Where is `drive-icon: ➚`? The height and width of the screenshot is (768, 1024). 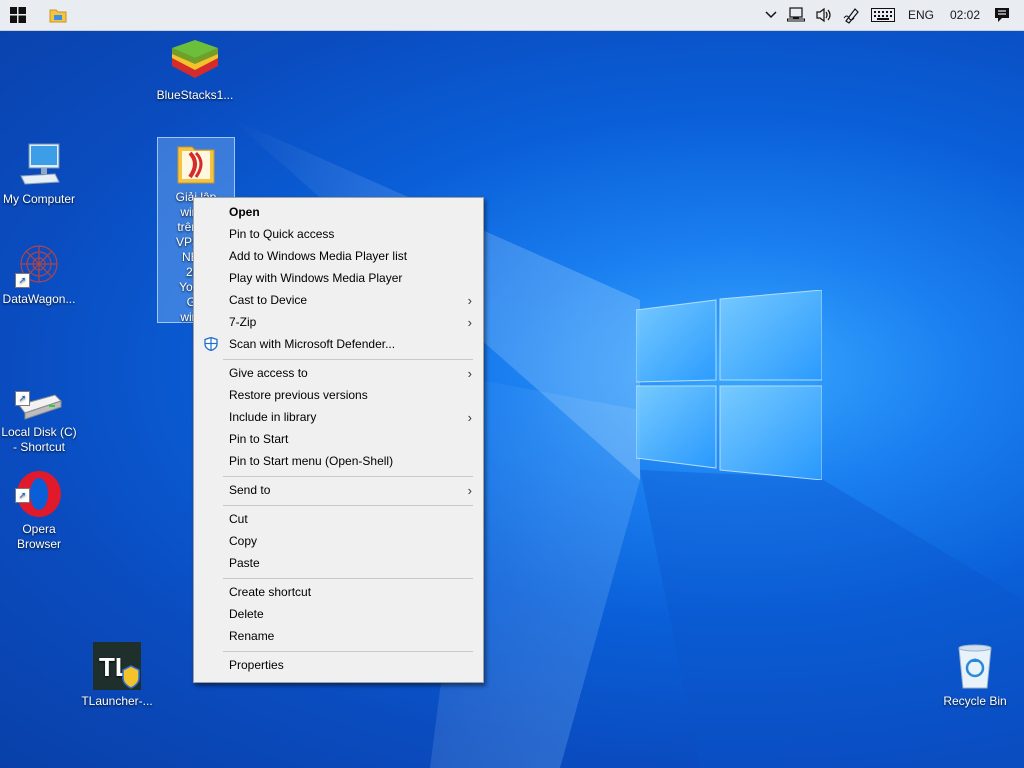
drive-icon: ➚ is located at coordinates (39, 395).